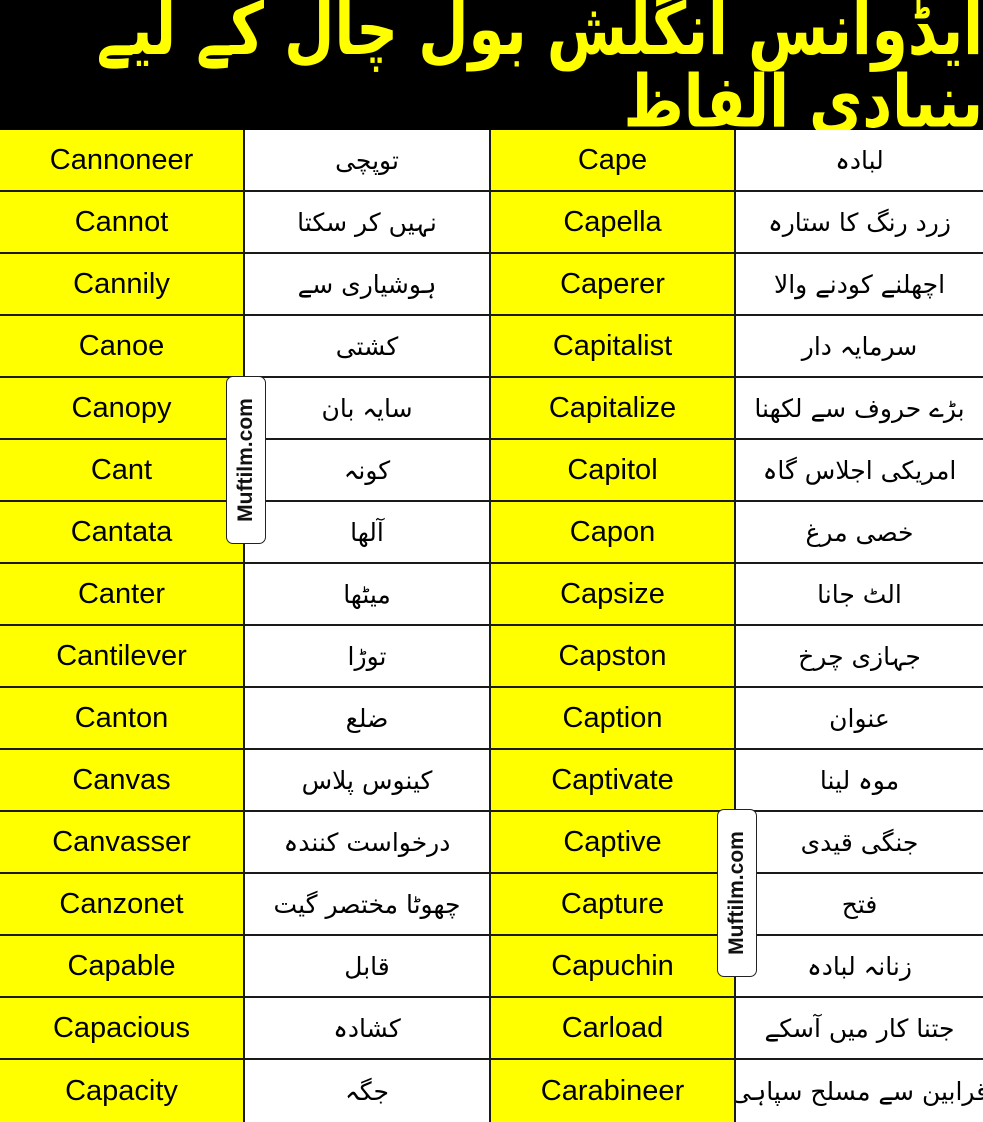 This screenshot has height=1122, width=983. I want to click on urdu-meaning-text: سایہ بان, so click(367, 408).